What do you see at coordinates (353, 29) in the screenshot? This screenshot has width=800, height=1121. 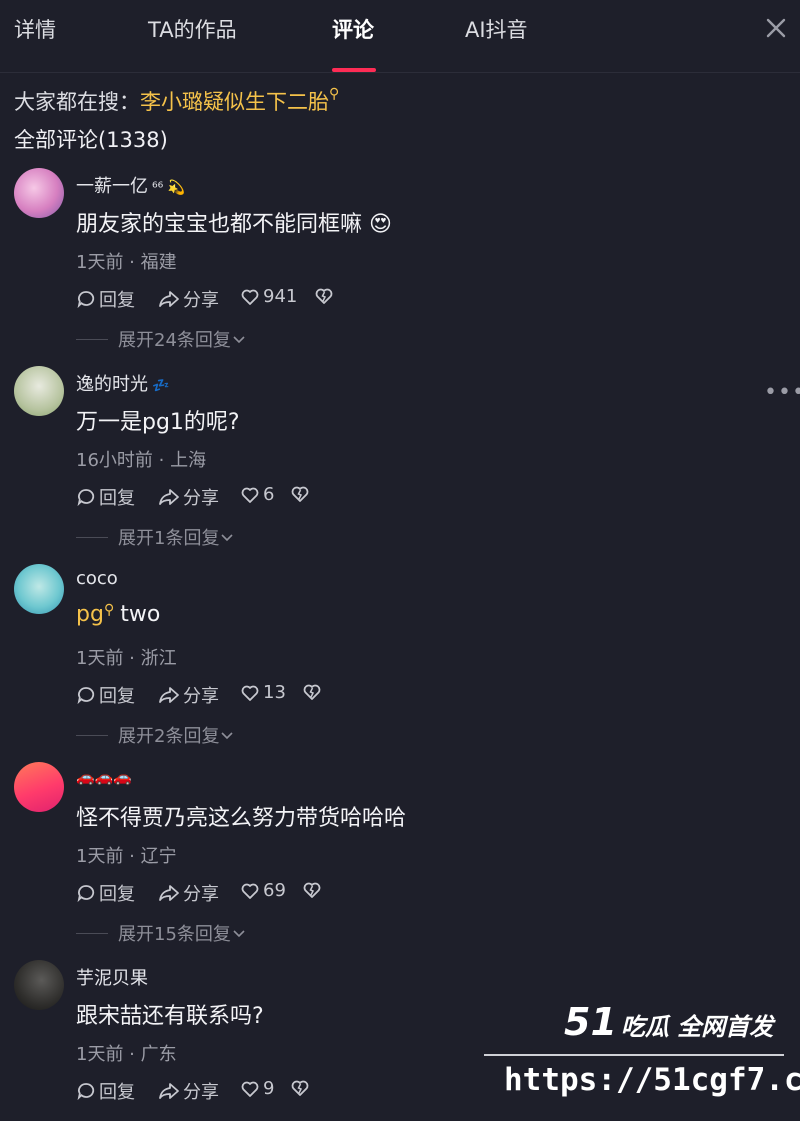 I see `tab-comments: 评论` at bounding box center [353, 29].